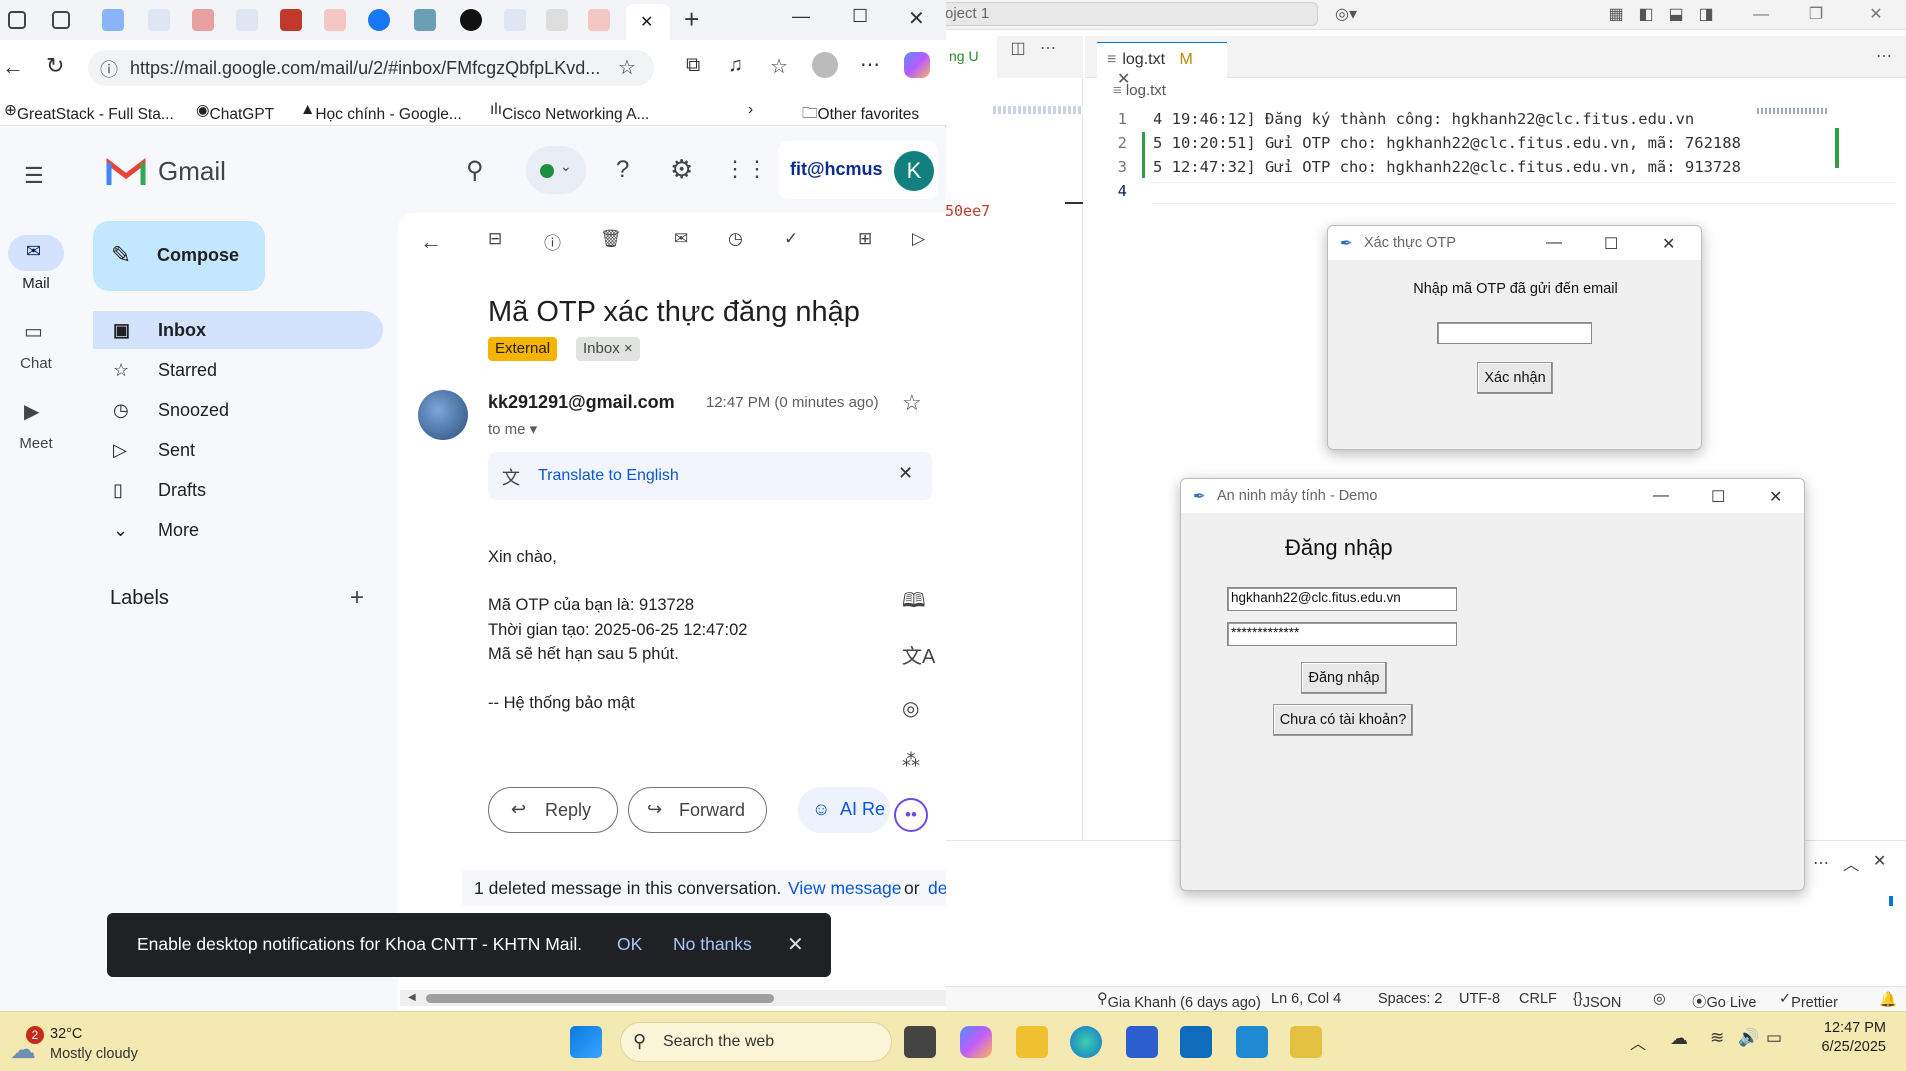 This screenshot has height=1071, width=1906. What do you see at coordinates (1306, 999) in the screenshot?
I see `cursor-position: Ln 6, Col 4` at bounding box center [1306, 999].